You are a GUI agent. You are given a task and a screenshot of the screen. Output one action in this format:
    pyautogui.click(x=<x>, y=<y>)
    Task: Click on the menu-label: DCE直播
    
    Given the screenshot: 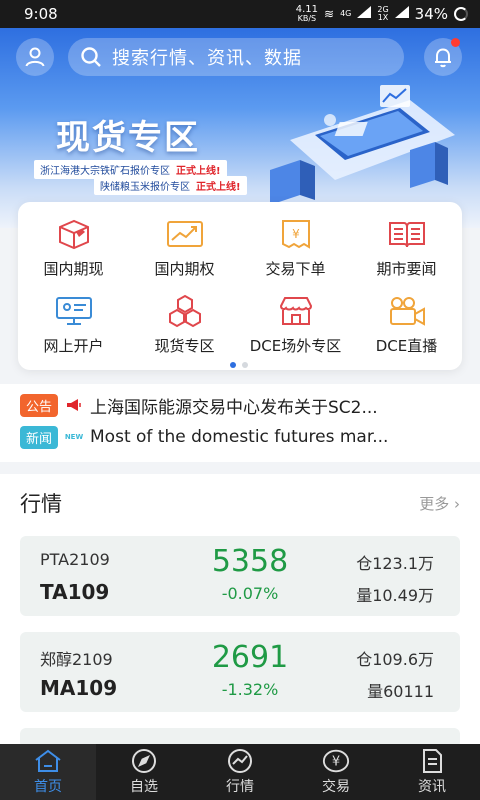 What is the action you would take?
    pyautogui.click(x=406, y=346)
    